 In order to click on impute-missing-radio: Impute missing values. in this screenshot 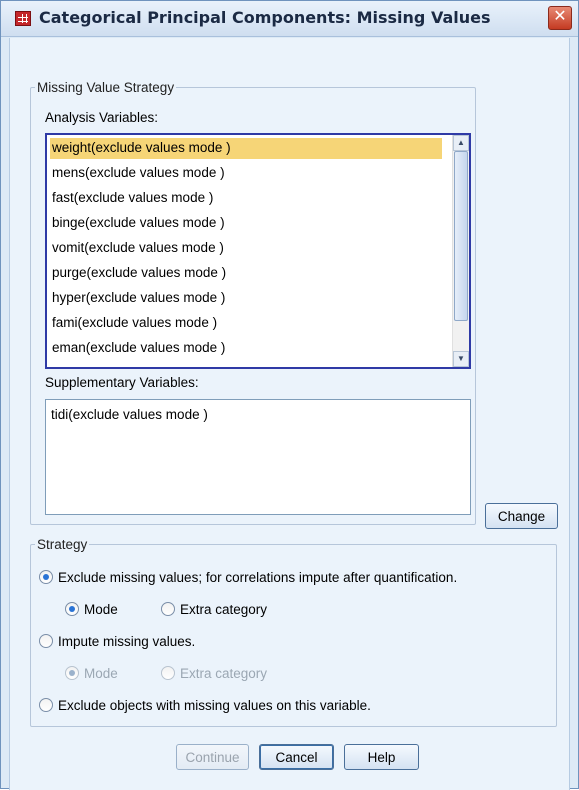, I will do `click(117, 641)`.